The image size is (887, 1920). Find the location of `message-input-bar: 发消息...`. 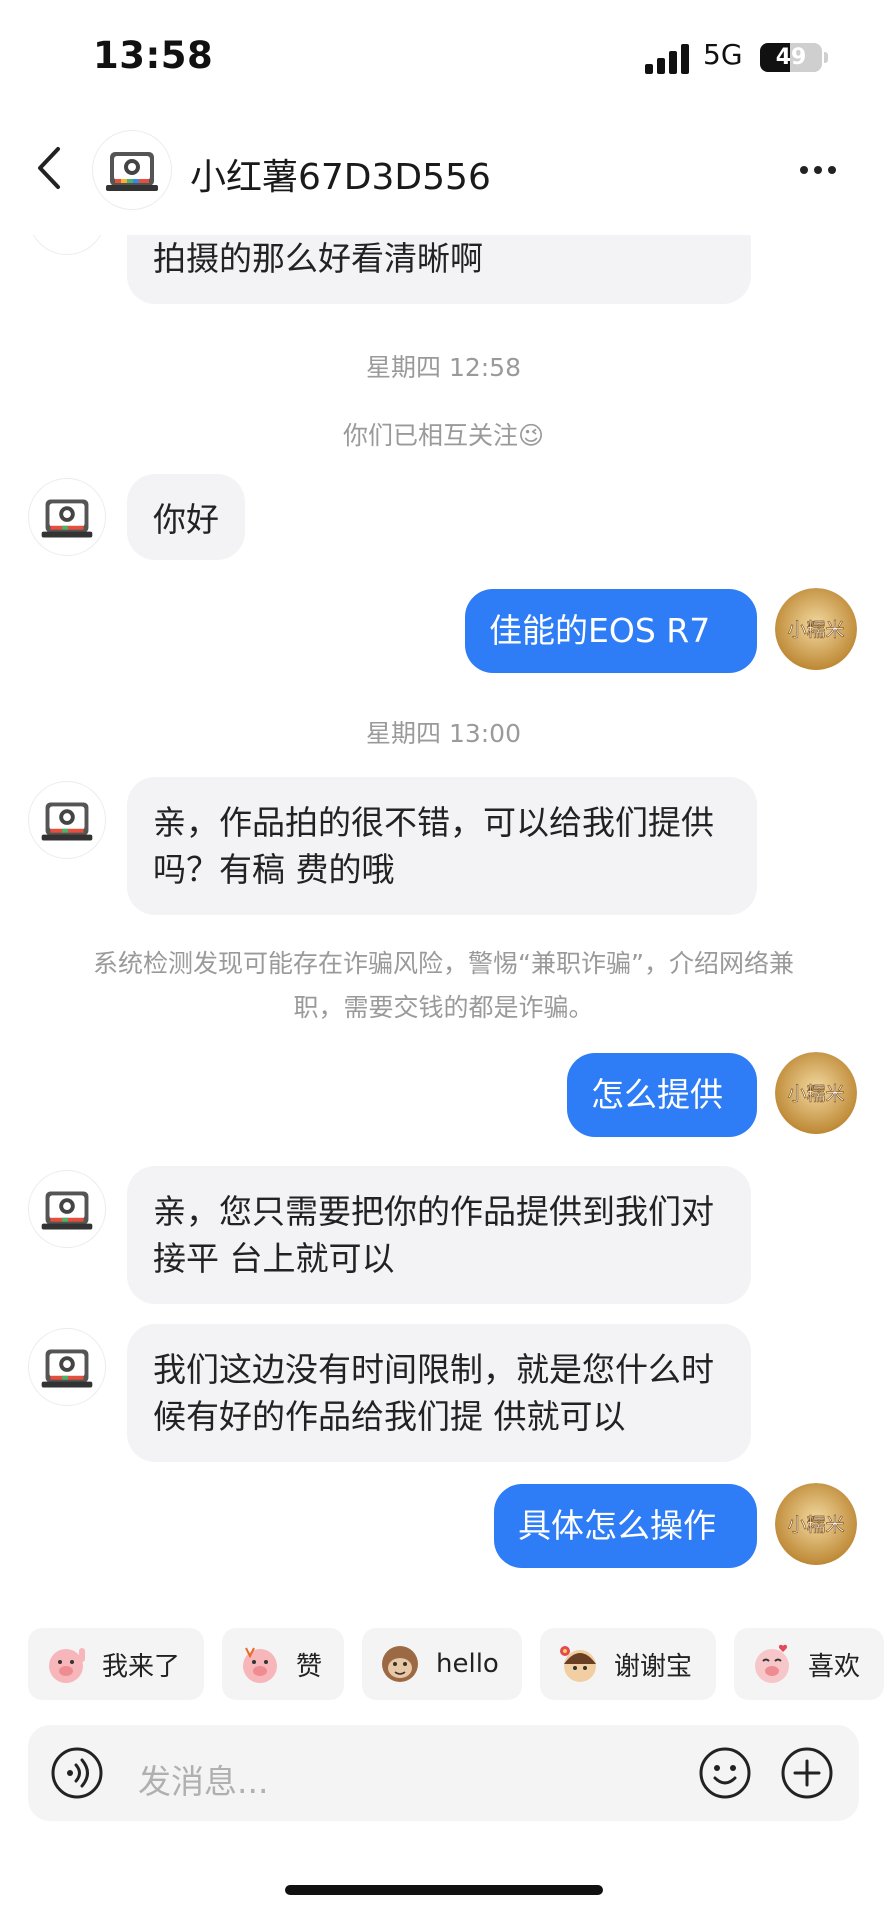

message-input-bar: 发消息... is located at coordinates (443, 1773).